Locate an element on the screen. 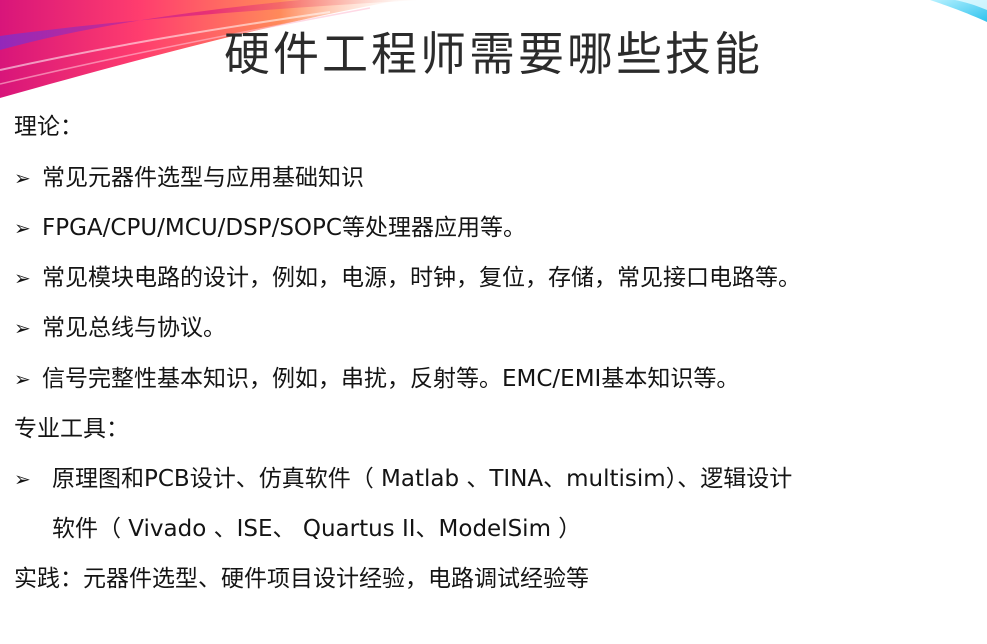  section-heading-practice: 实践：元器件选型、硬件项目设计经验，电路调试经验等 is located at coordinates (301, 579).